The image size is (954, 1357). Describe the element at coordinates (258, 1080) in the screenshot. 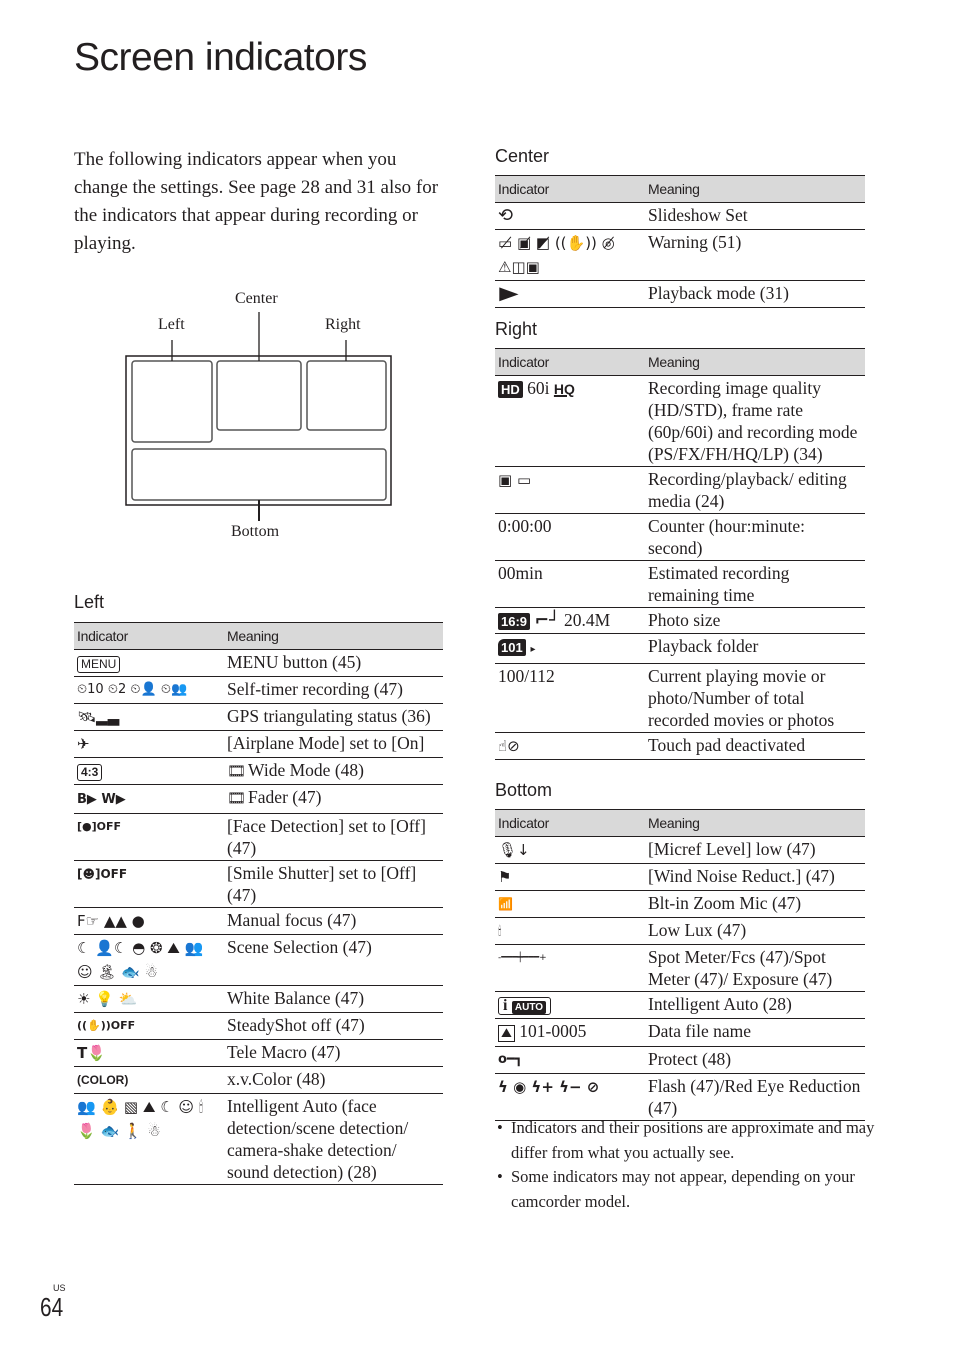

I see `table-row: (COLOR) x.v.Color (48)` at that location.